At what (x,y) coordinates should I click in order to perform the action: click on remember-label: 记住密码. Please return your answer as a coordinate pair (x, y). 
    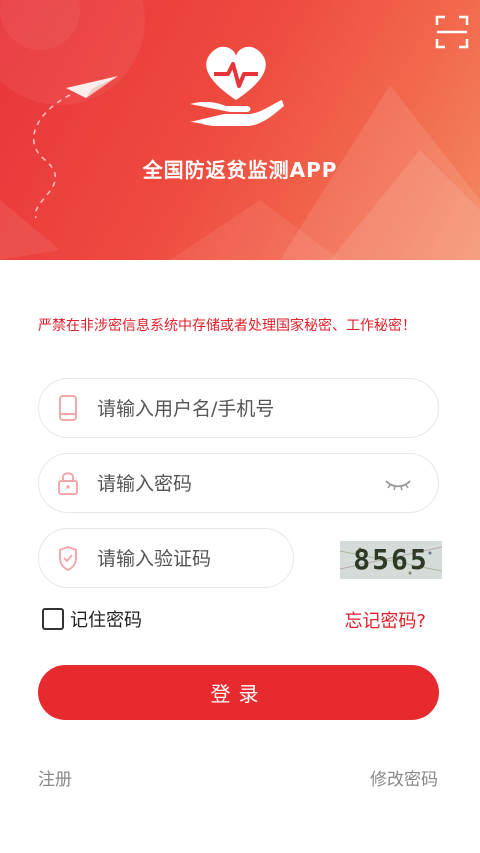
    Looking at the image, I should click on (106, 620).